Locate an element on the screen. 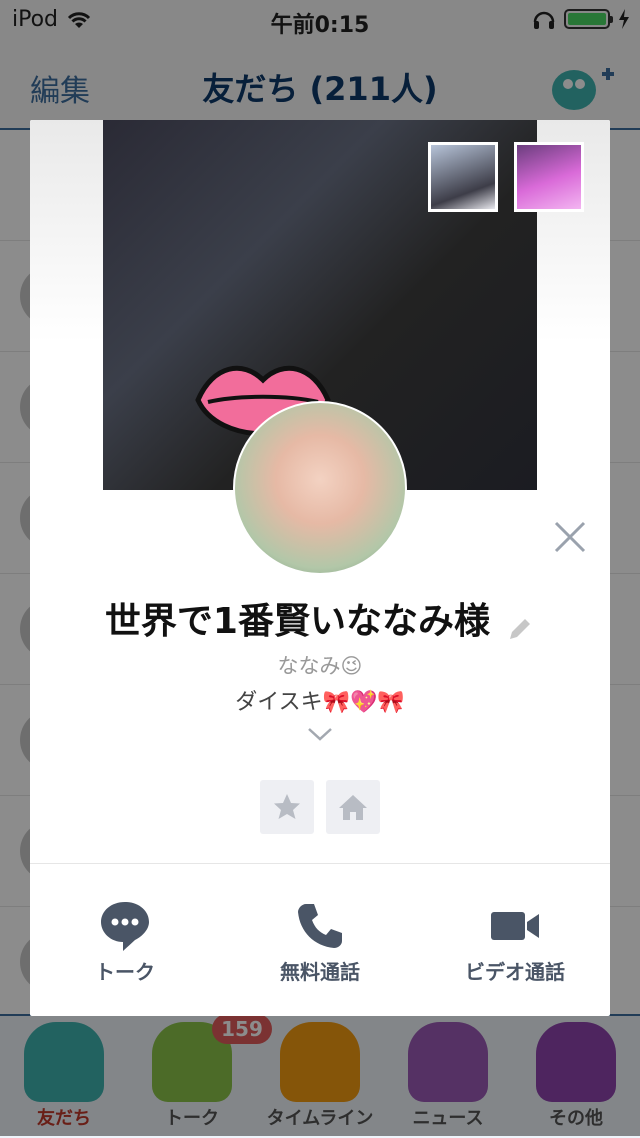 This screenshot has width=640, height=1138. star-icon is located at coordinates (287, 806).